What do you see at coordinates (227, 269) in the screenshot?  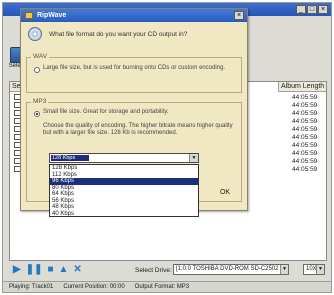 I see `drive-select-value: [1:0:0 TOSHIBA DVD-ROM SD-C2502` at bounding box center [227, 269].